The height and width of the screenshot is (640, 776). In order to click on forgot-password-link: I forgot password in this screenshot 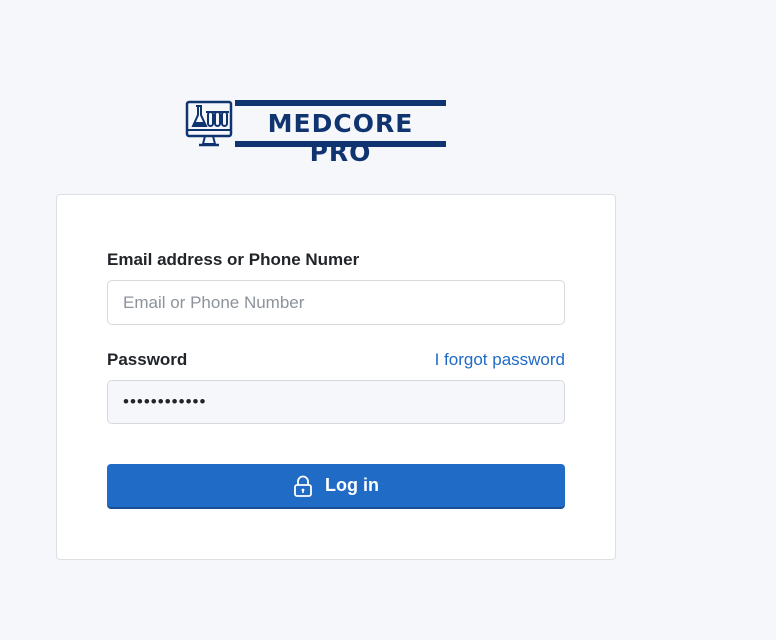, I will do `click(500, 360)`.